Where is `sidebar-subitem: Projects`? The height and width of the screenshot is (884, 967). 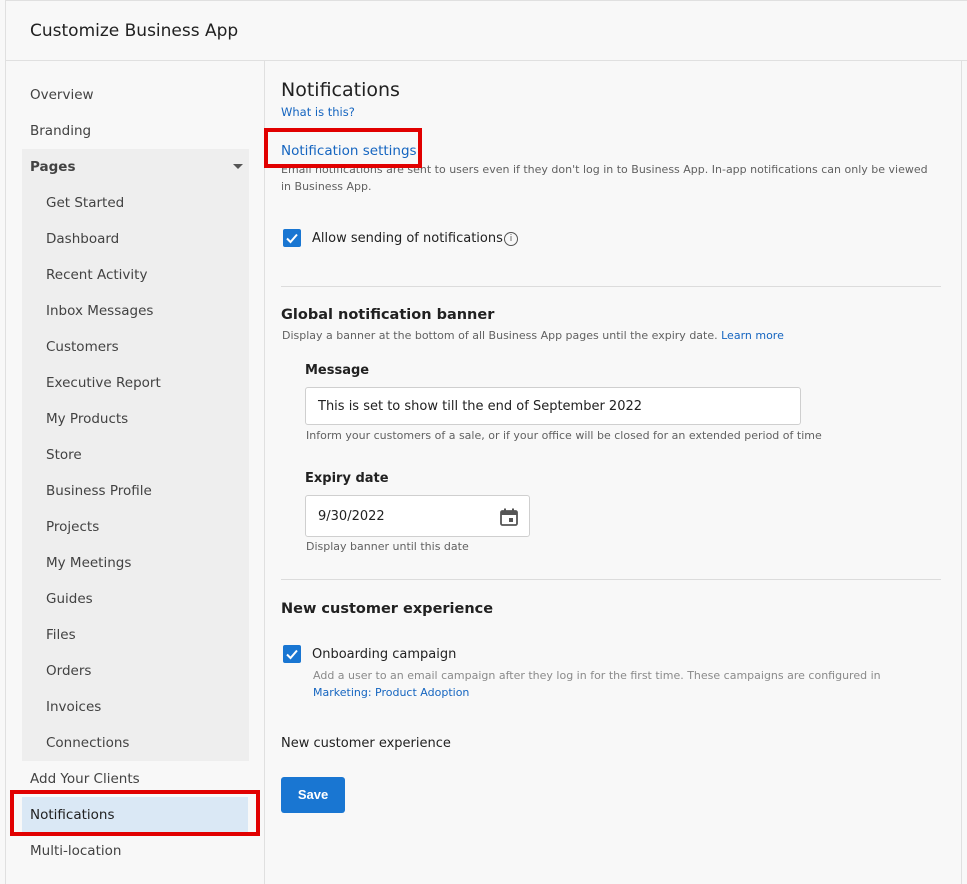 sidebar-subitem: Projects is located at coordinates (72, 527).